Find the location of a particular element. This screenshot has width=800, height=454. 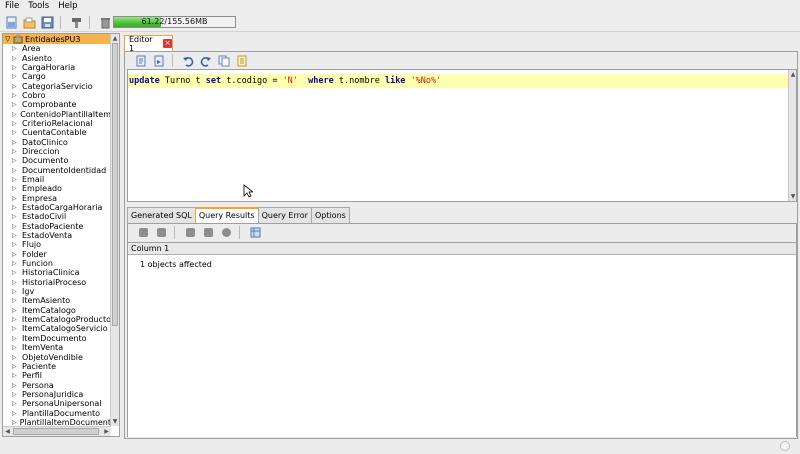

tree-hscroll-thumb is located at coordinates (56, 431).